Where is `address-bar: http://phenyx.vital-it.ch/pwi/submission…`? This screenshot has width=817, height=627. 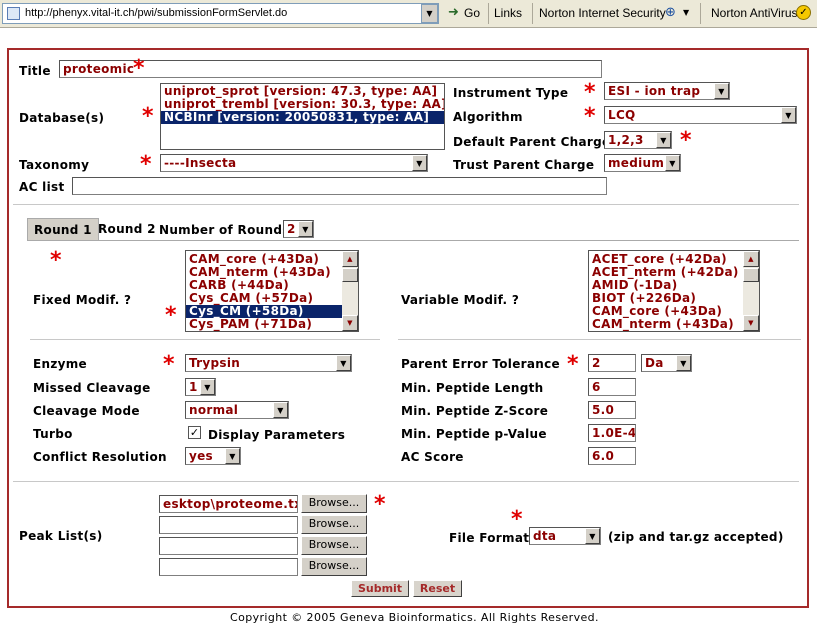
address-bar: http://phenyx.vital-it.ch/pwi/submission… is located at coordinates (220, 13).